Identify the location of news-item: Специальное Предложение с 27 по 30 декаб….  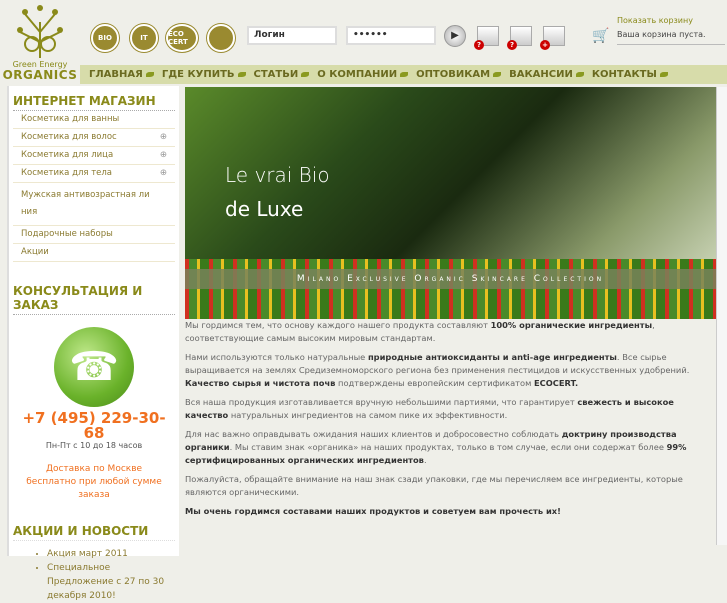
(111, 582).